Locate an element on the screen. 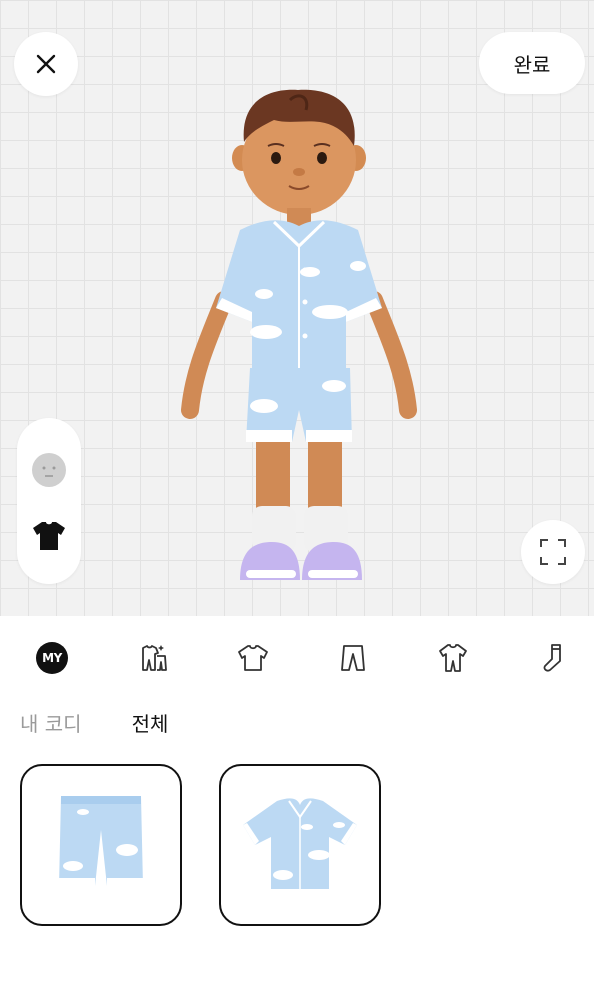 The width and height of the screenshot is (594, 988). face-mode-button is located at coordinates (49, 472).